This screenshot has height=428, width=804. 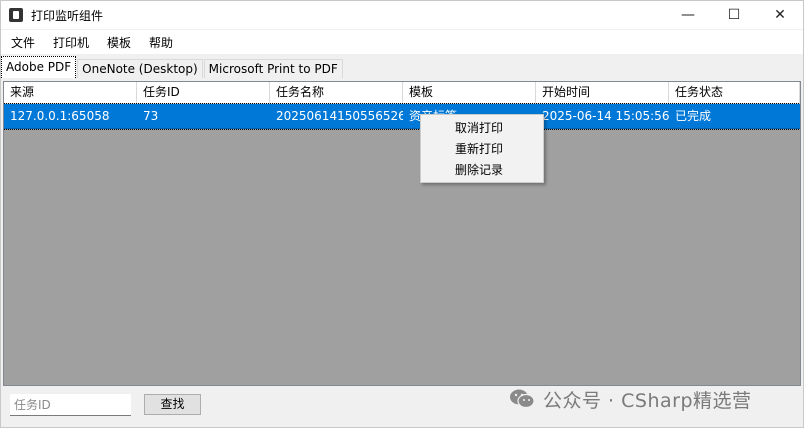 What do you see at coordinates (647, 400) in the screenshot?
I see `watermark-text: 公众号 · CSharp精选营` at bounding box center [647, 400].